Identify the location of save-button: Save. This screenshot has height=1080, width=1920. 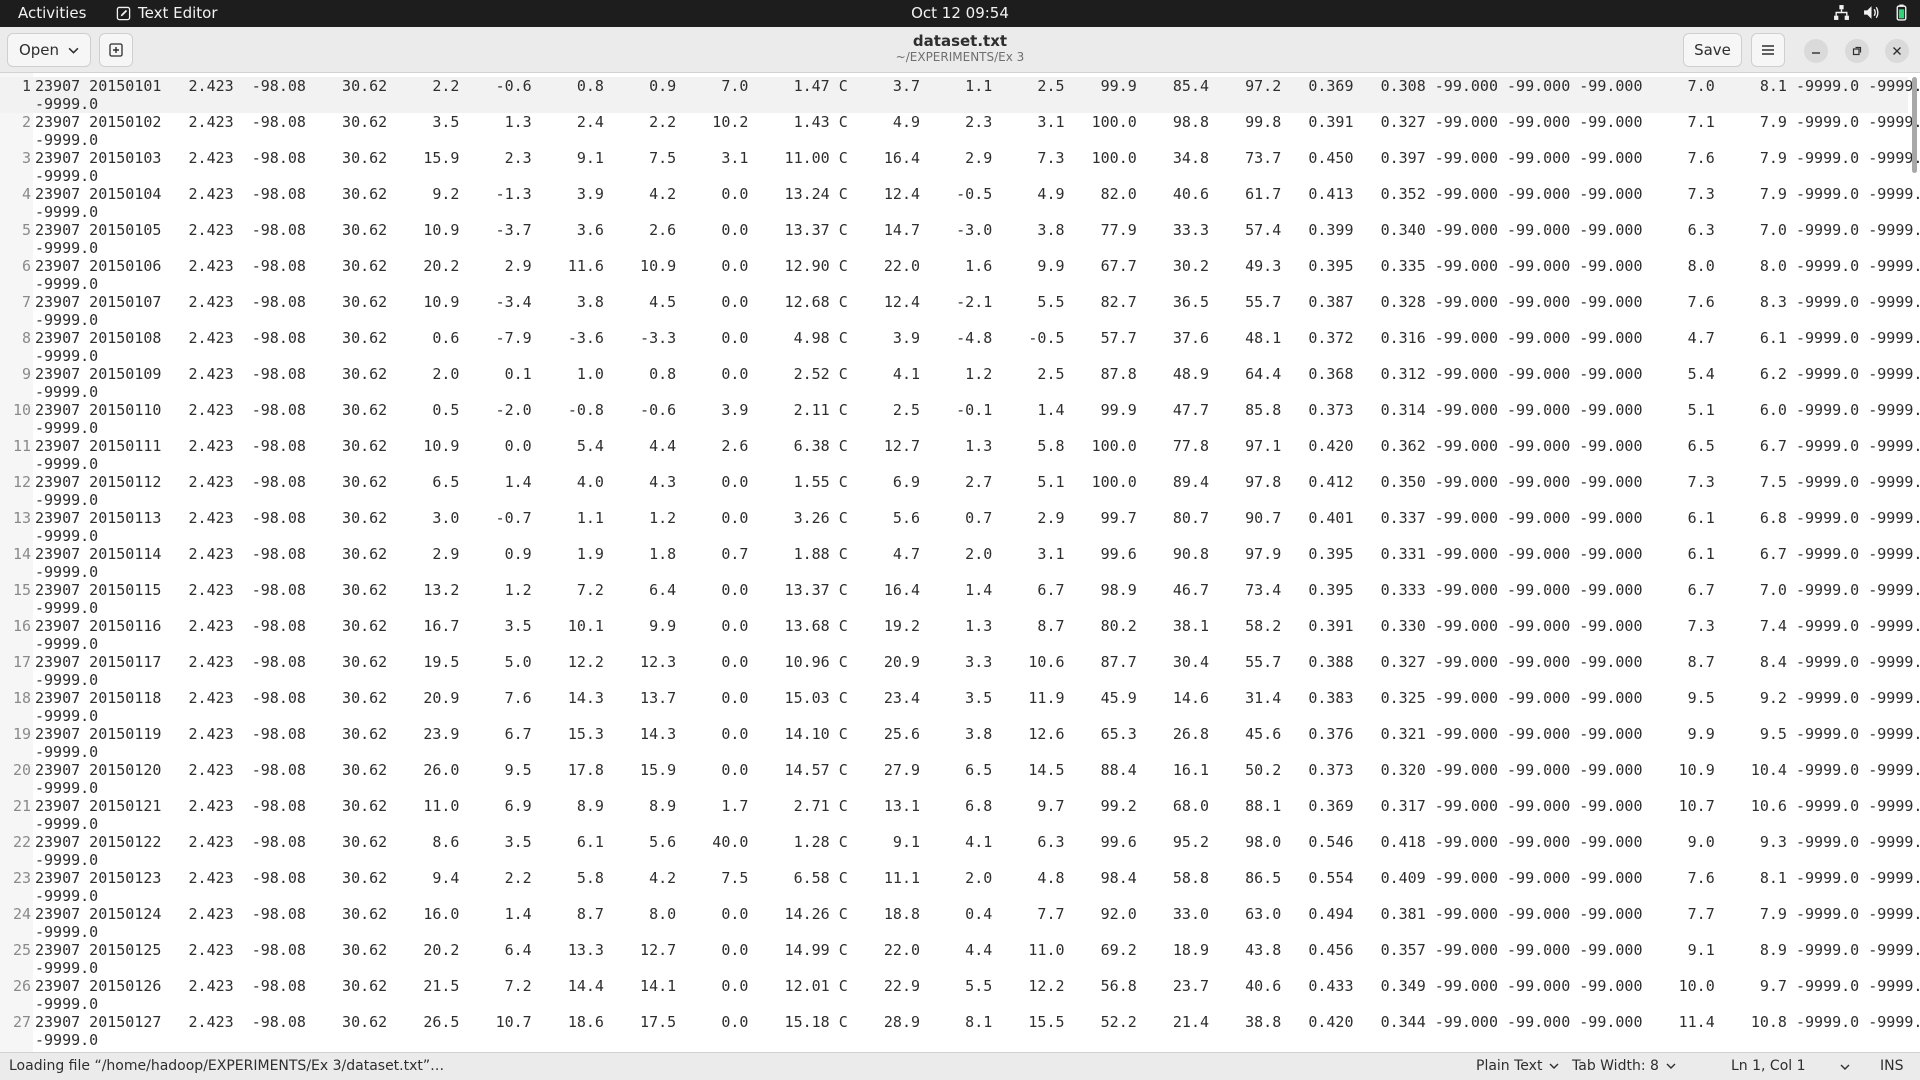
(1712, 50).